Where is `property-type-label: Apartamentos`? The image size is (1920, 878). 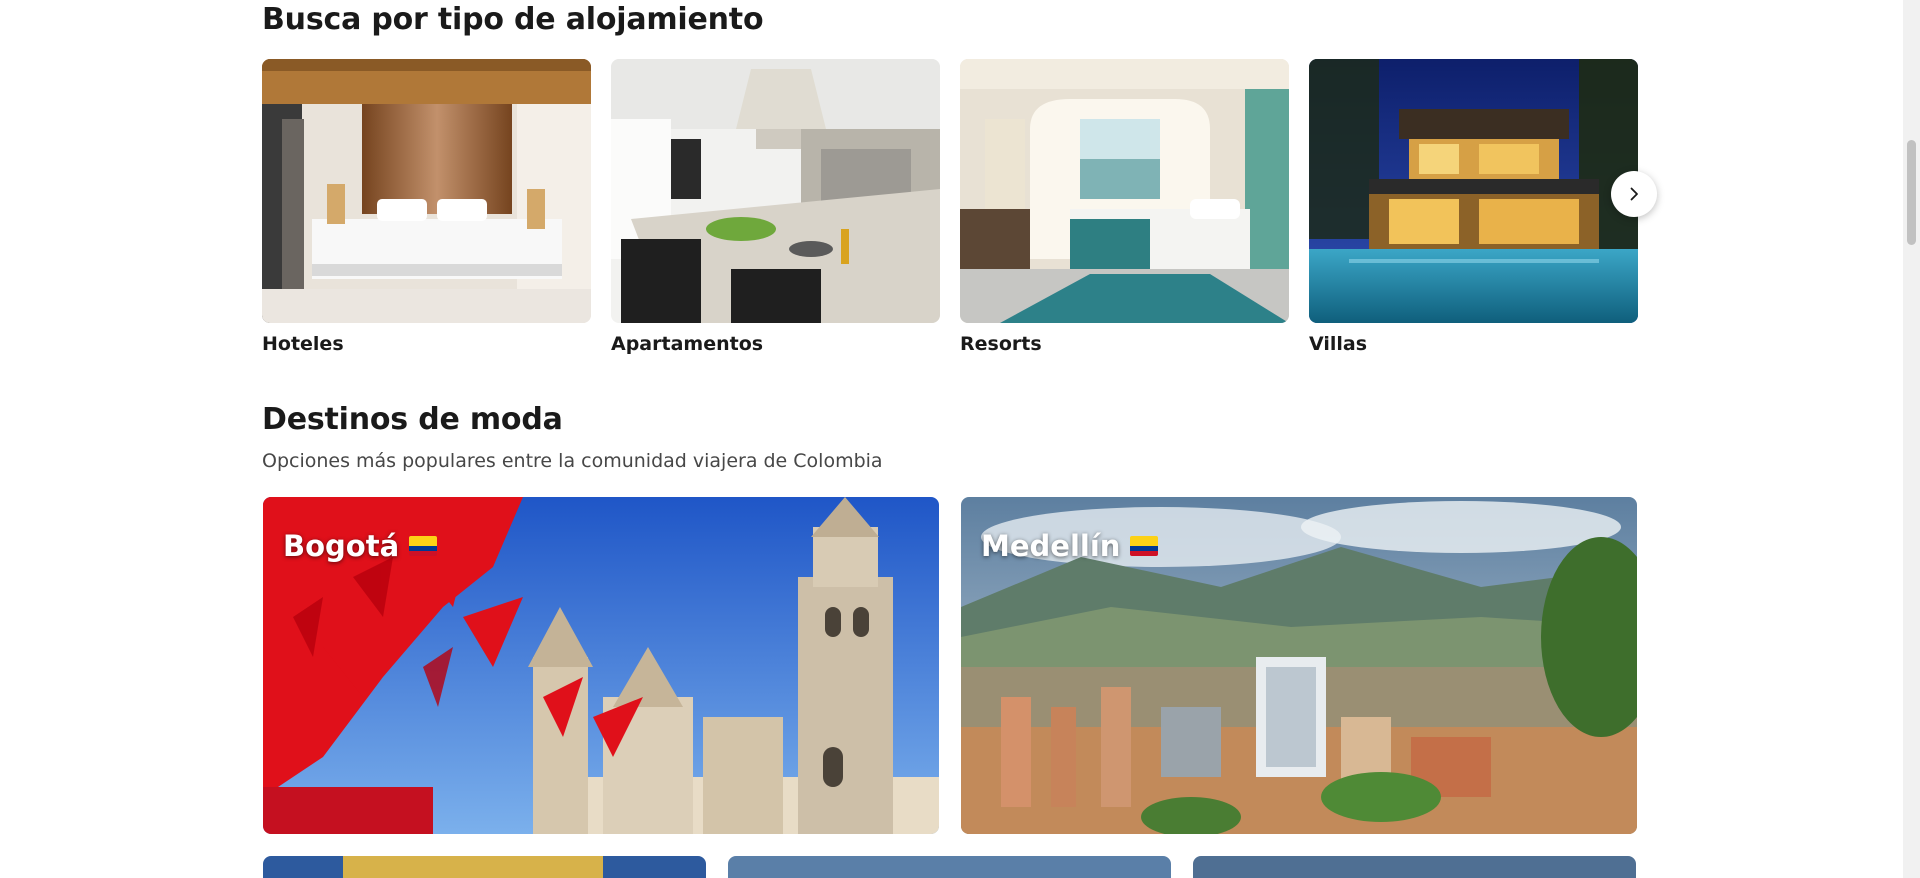
property-type-label: Apartamentos is located at coordinates (687, 344).